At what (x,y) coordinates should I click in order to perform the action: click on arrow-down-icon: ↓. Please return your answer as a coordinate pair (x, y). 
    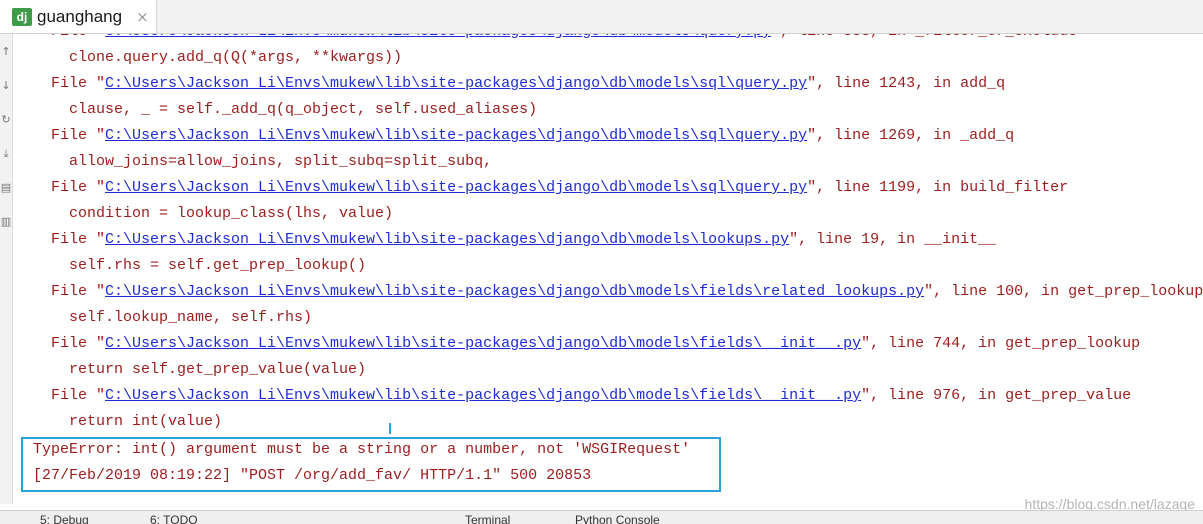
    Looking at the image, I should click on (6, 86).